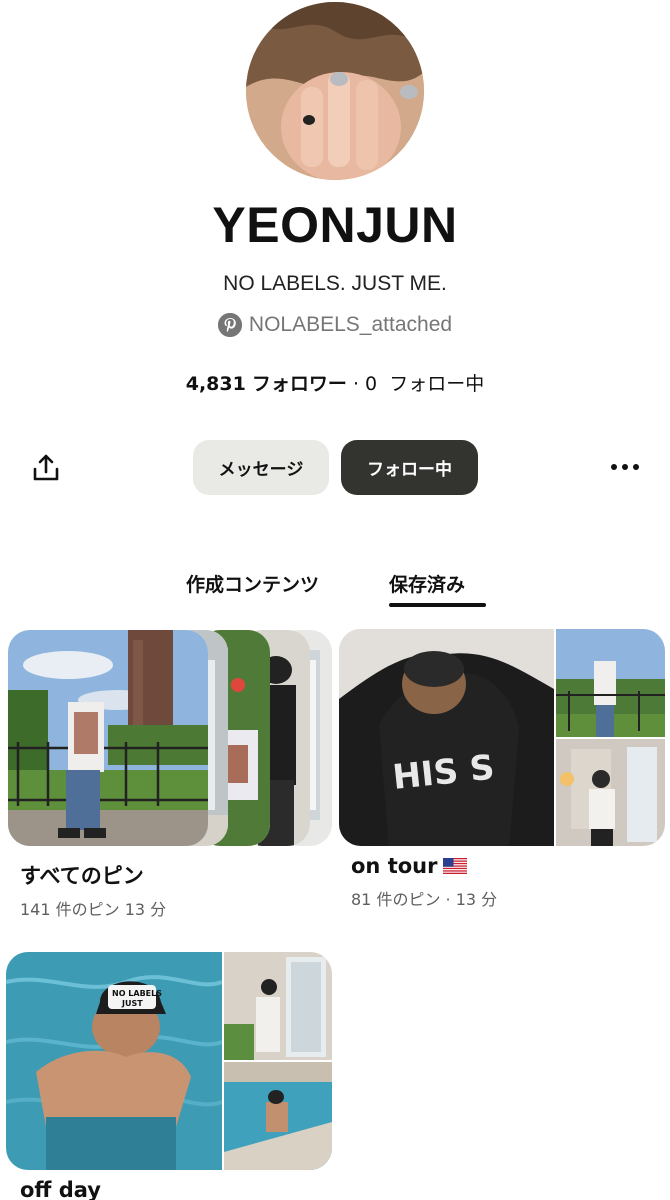  I want to click on following-label: フォロー中, so click(436, 384).